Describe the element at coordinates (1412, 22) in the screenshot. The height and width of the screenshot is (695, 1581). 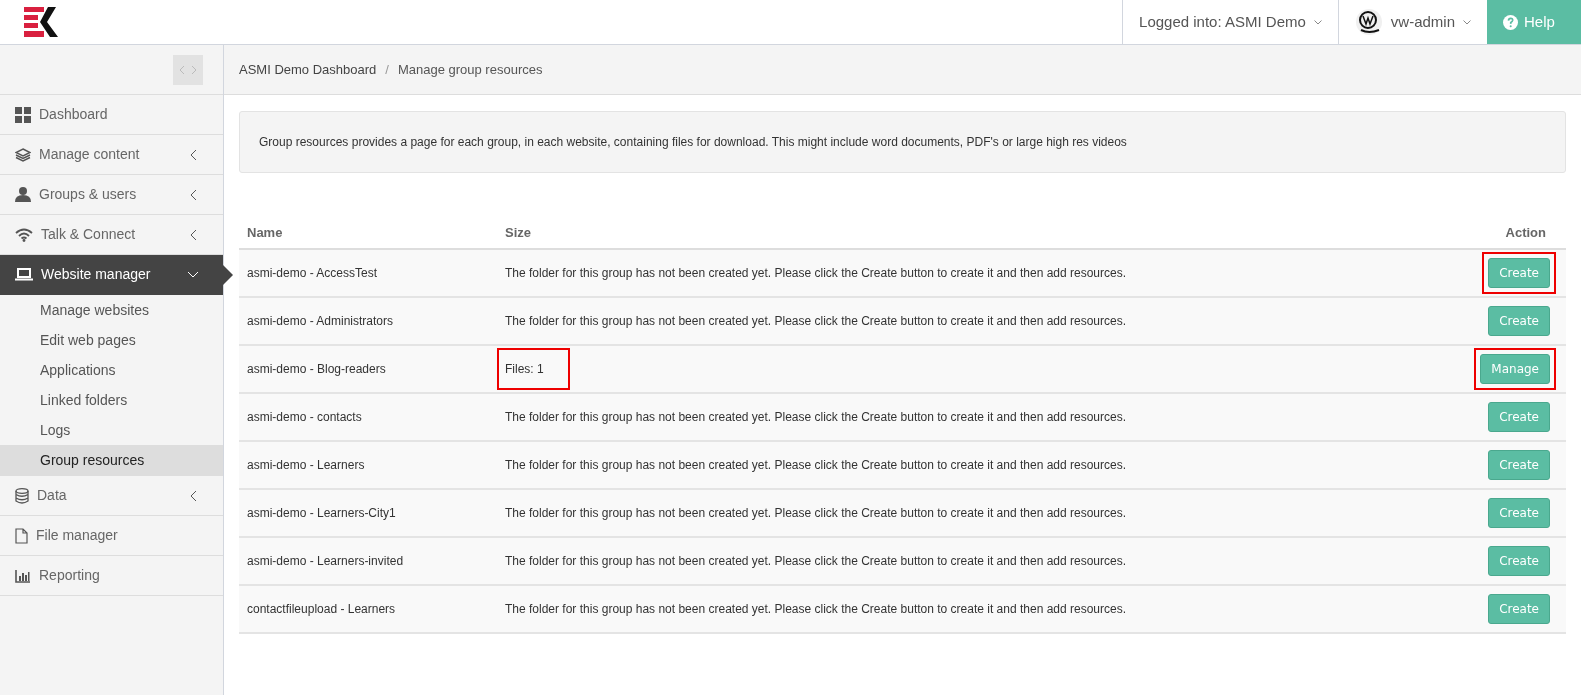
I see `user-menu: vw-admin` at that location.